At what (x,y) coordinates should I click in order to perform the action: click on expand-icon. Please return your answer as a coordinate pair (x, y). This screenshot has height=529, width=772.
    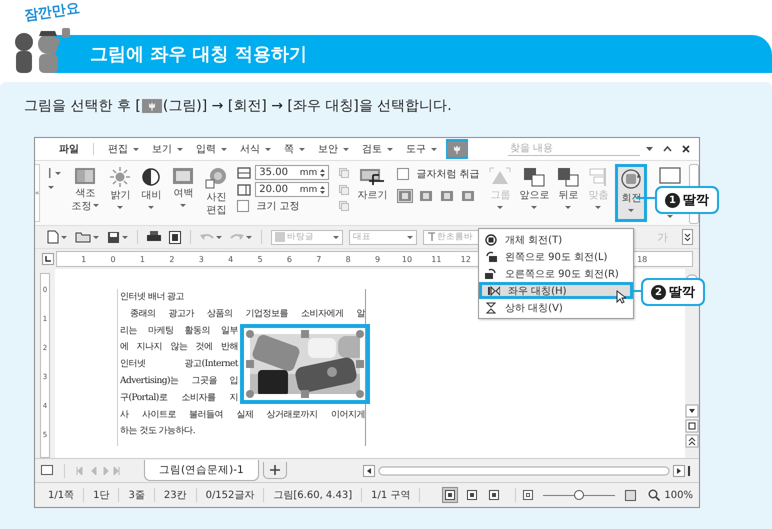
    Looking at the image, I should click on (687, 237).